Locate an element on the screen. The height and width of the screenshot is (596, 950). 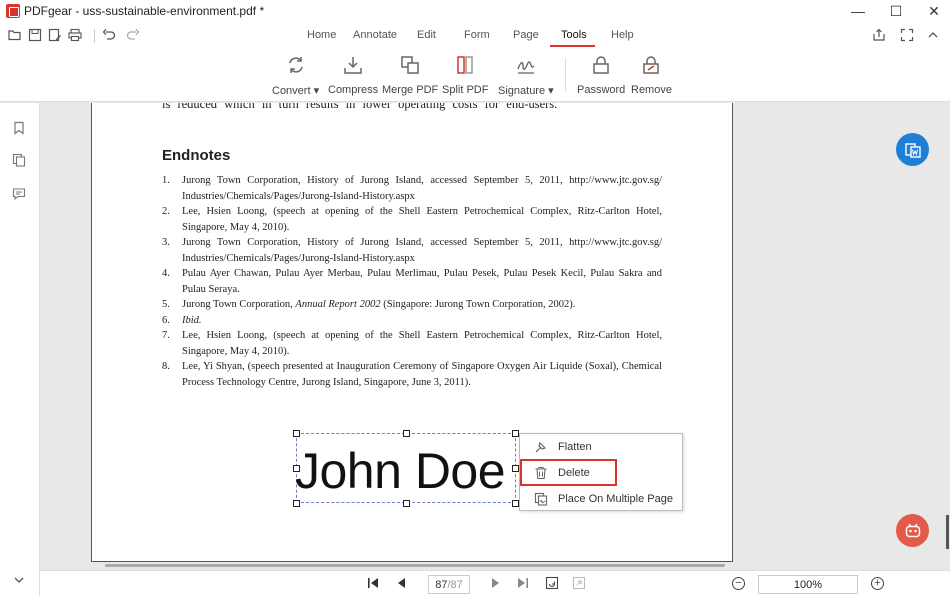
vertical-scrollbar is located at coordinates (947, 532).